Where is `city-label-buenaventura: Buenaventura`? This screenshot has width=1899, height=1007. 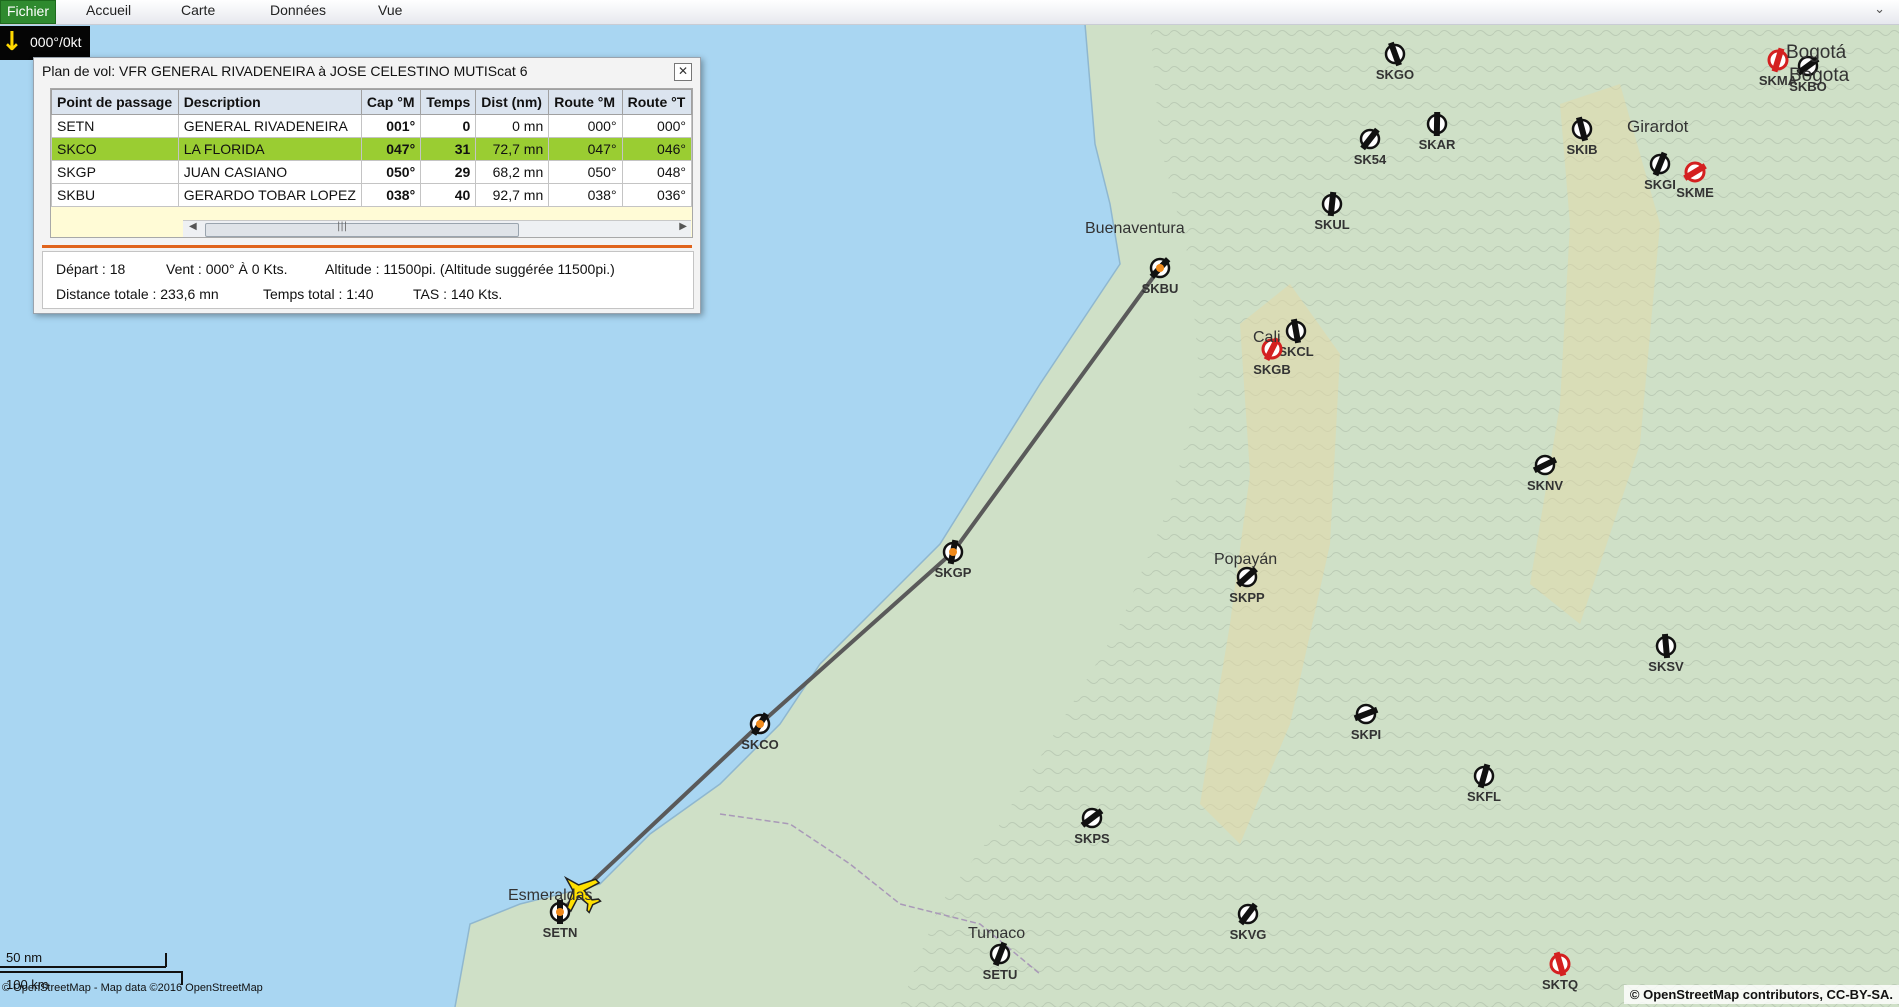
city-label-buenaventura: Buenaventura is located at coordinates (1135, 228).